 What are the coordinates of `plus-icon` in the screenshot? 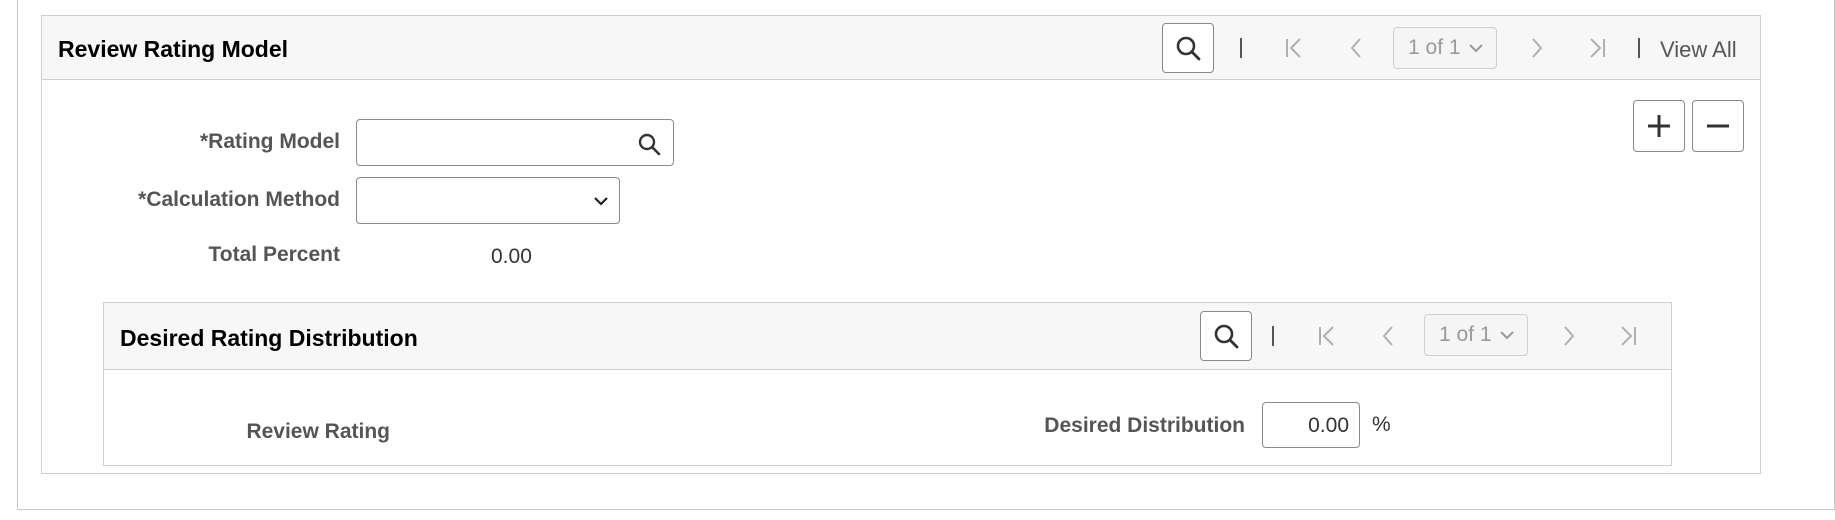 It's located at (1659, 126).